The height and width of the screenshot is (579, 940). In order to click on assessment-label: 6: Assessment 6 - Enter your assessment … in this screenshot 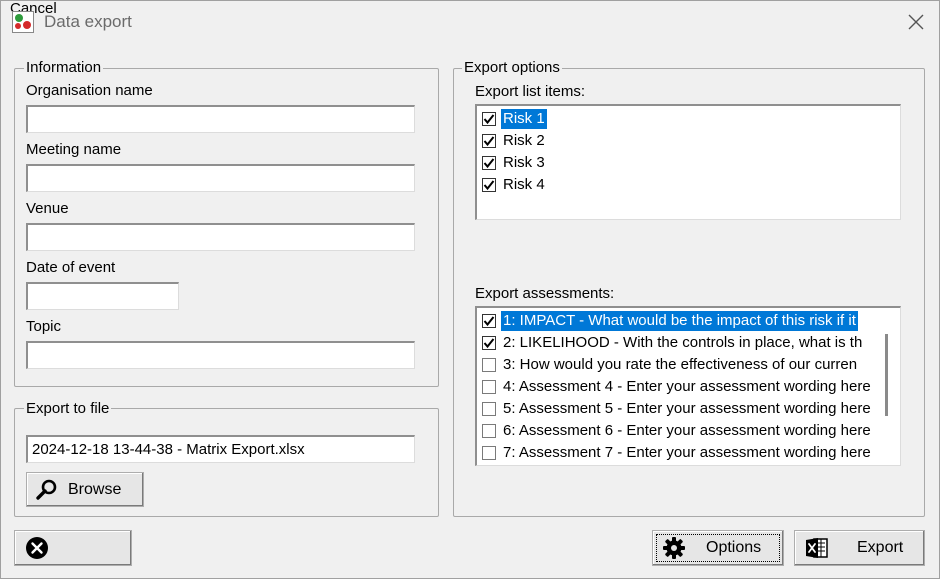, I will do `click(687, 430)`.